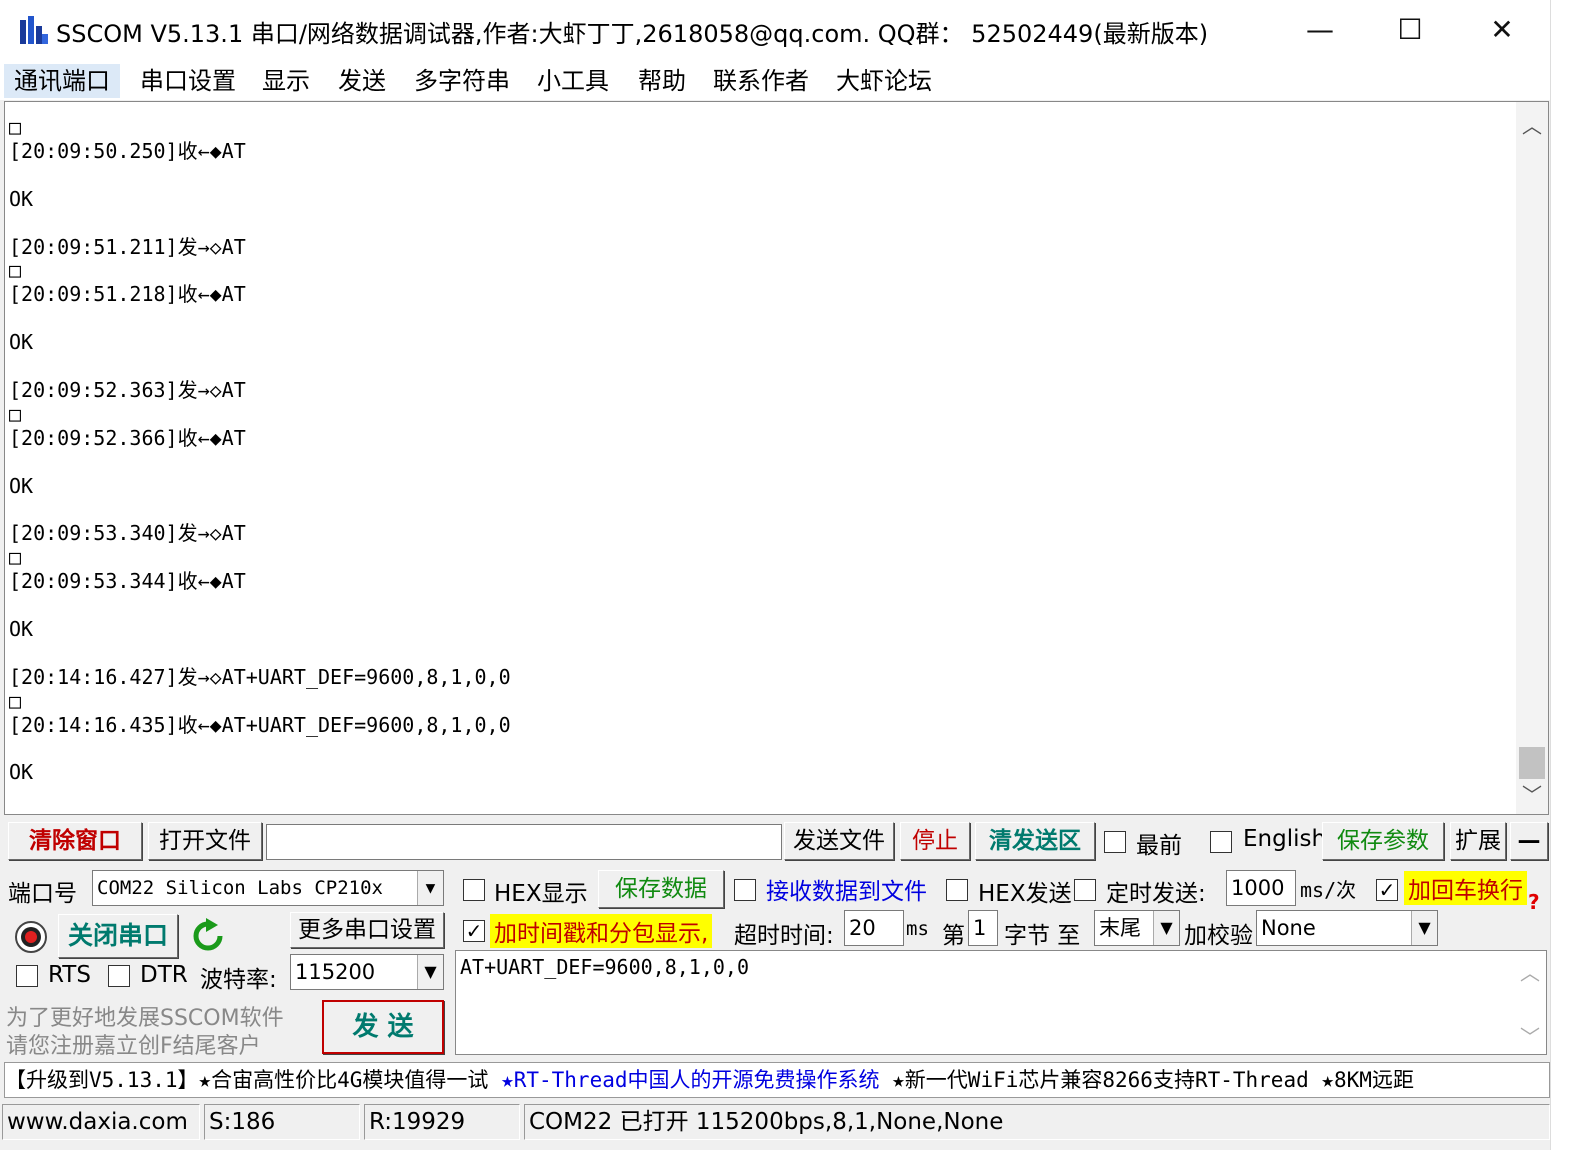 This screenshot has width=1573, height=1150. Describe the element at coordinates (1478, 841) in the screenshot. I see `expand-button: 扩展` at that location.